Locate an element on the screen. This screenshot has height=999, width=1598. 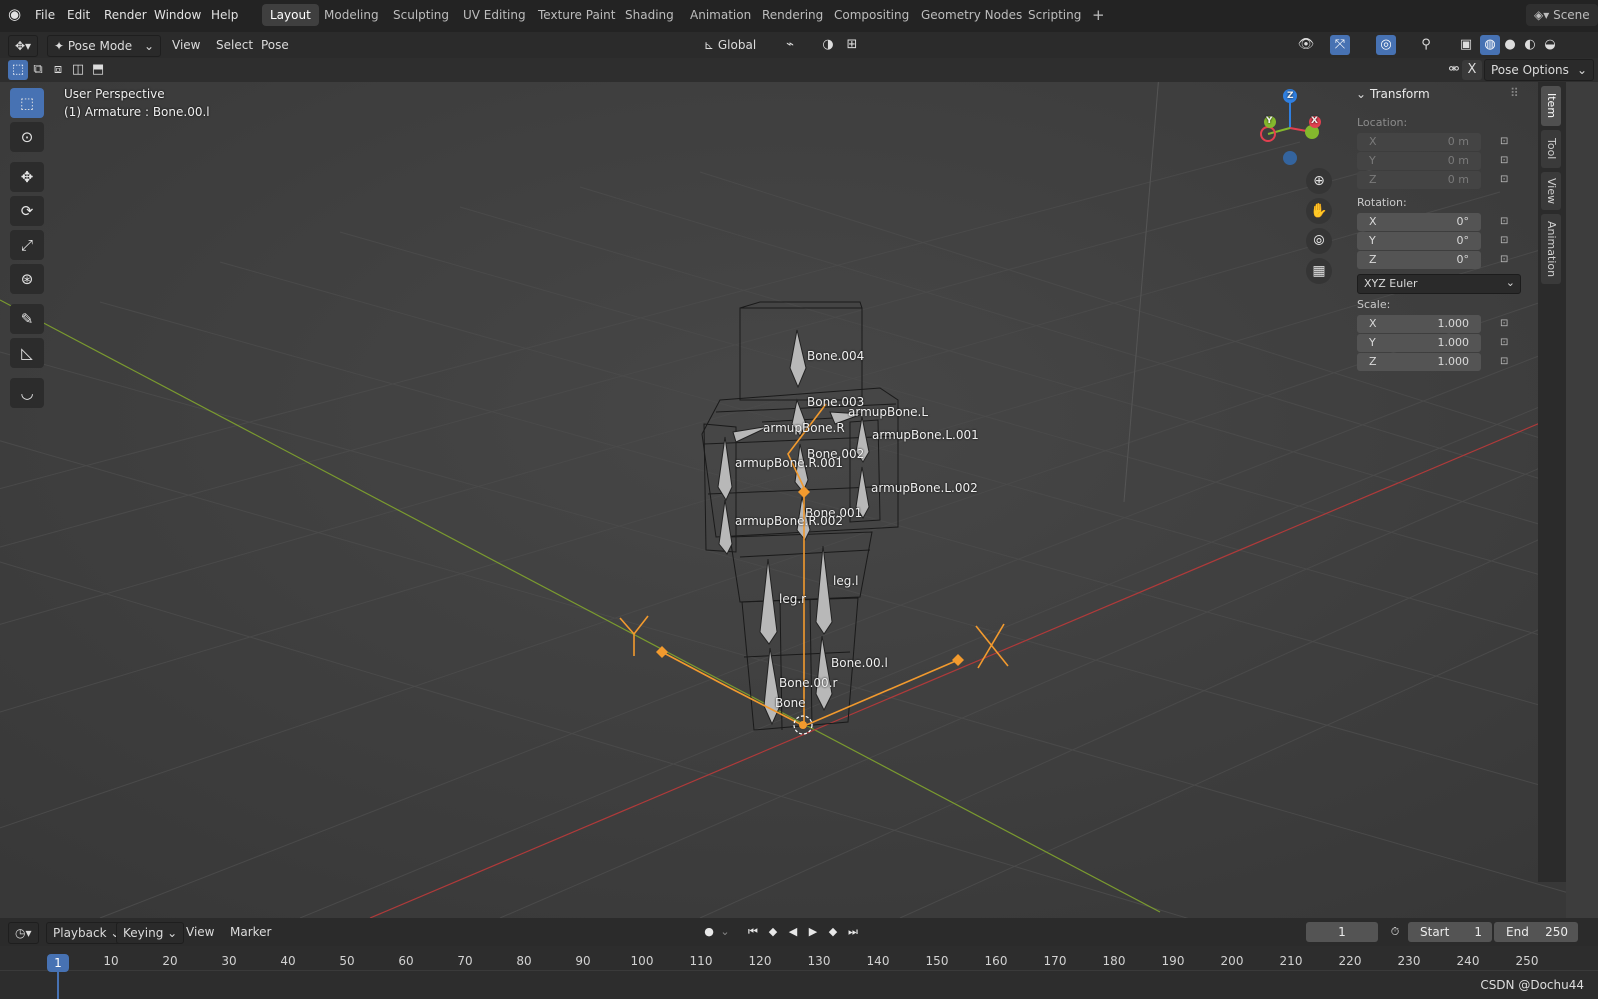
relax-pose-tool-icon: ◡ is located at coordinates (27, 393).